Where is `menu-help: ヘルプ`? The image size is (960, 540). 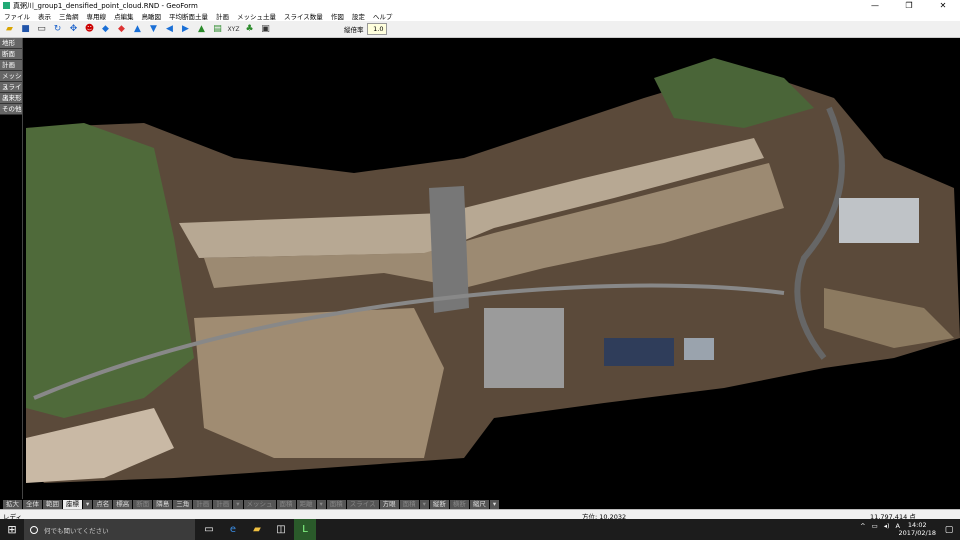 menu-help: ヘルプ is located at coordinates (383, 16).